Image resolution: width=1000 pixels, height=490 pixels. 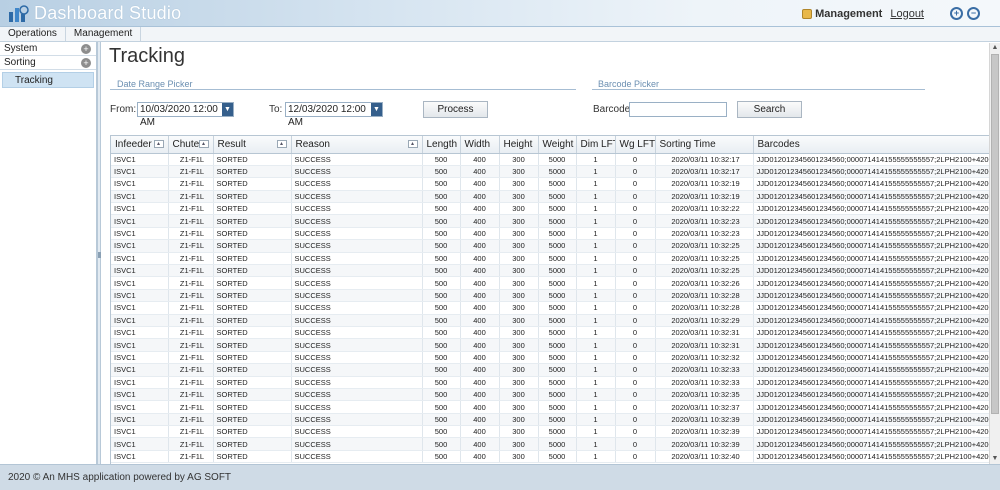 What do you see at coordinates (678, 109) in the screenshot?
I see `barcode-input` at bounding box center [678, 109].